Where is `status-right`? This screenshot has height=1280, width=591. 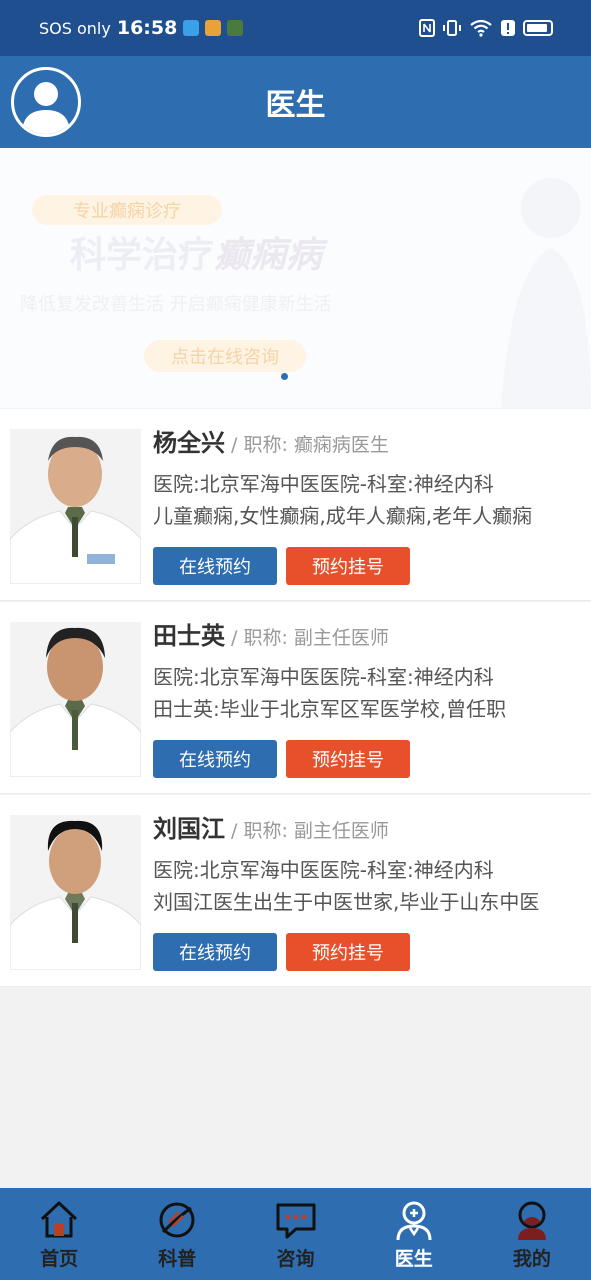
status-right is located at coordinates (486, 28).